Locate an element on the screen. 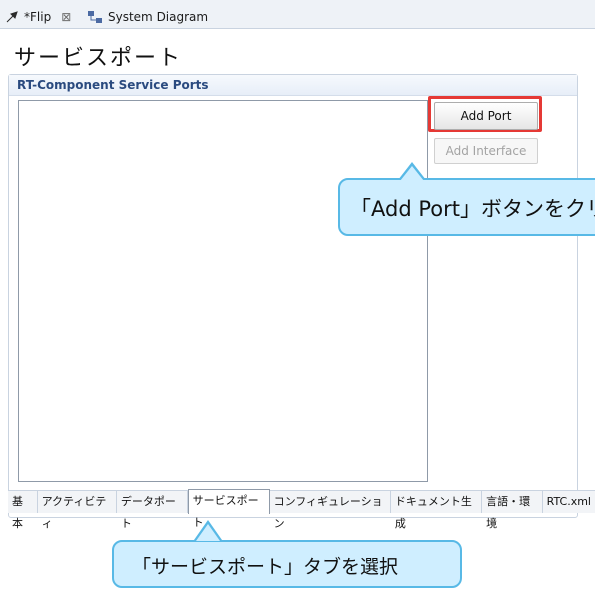 The height and width of the screenshot is (596, 595). tab-system-diagram-label: System Diagram is located at coordinates (158, 17).